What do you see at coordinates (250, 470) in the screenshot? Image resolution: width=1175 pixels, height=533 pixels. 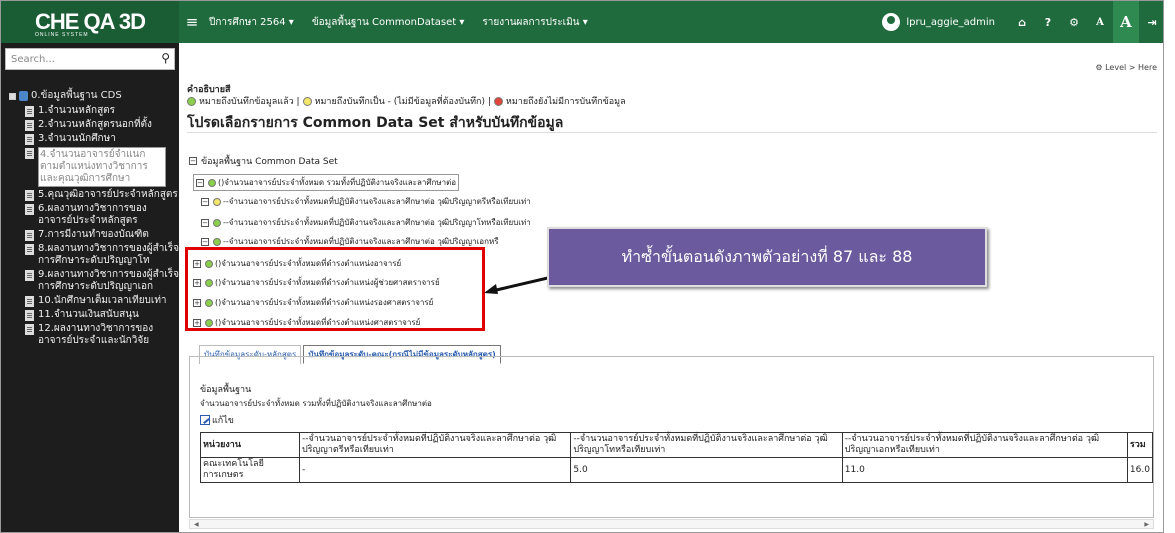 I see `cell-unit: คณะเทคโนโลยีการเกษตร` at bounding box center [250, 470].